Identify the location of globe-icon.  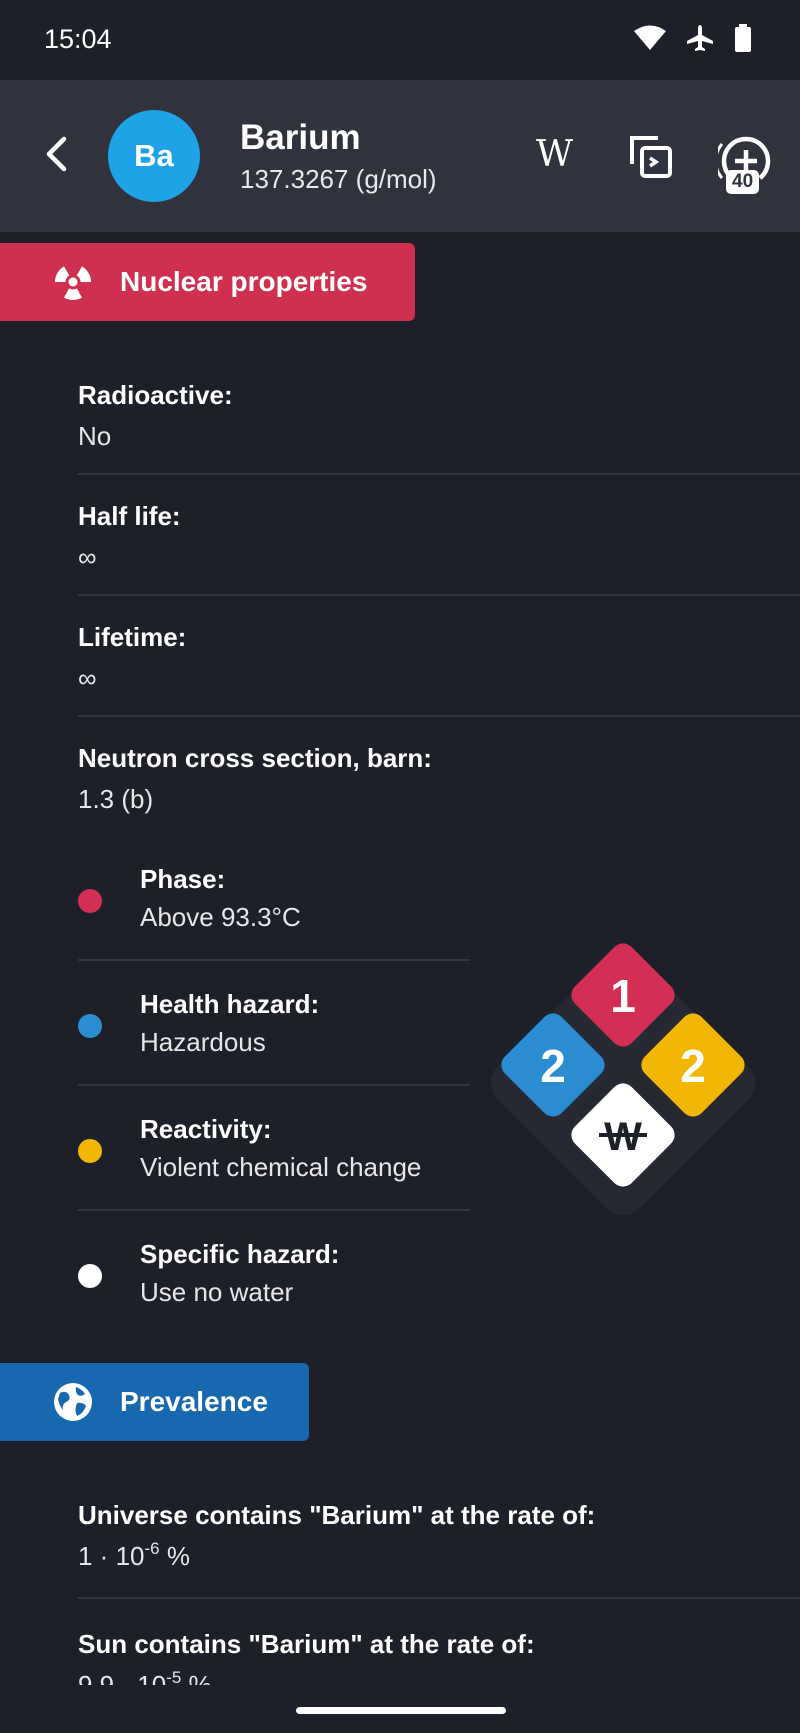
(73, 1402).